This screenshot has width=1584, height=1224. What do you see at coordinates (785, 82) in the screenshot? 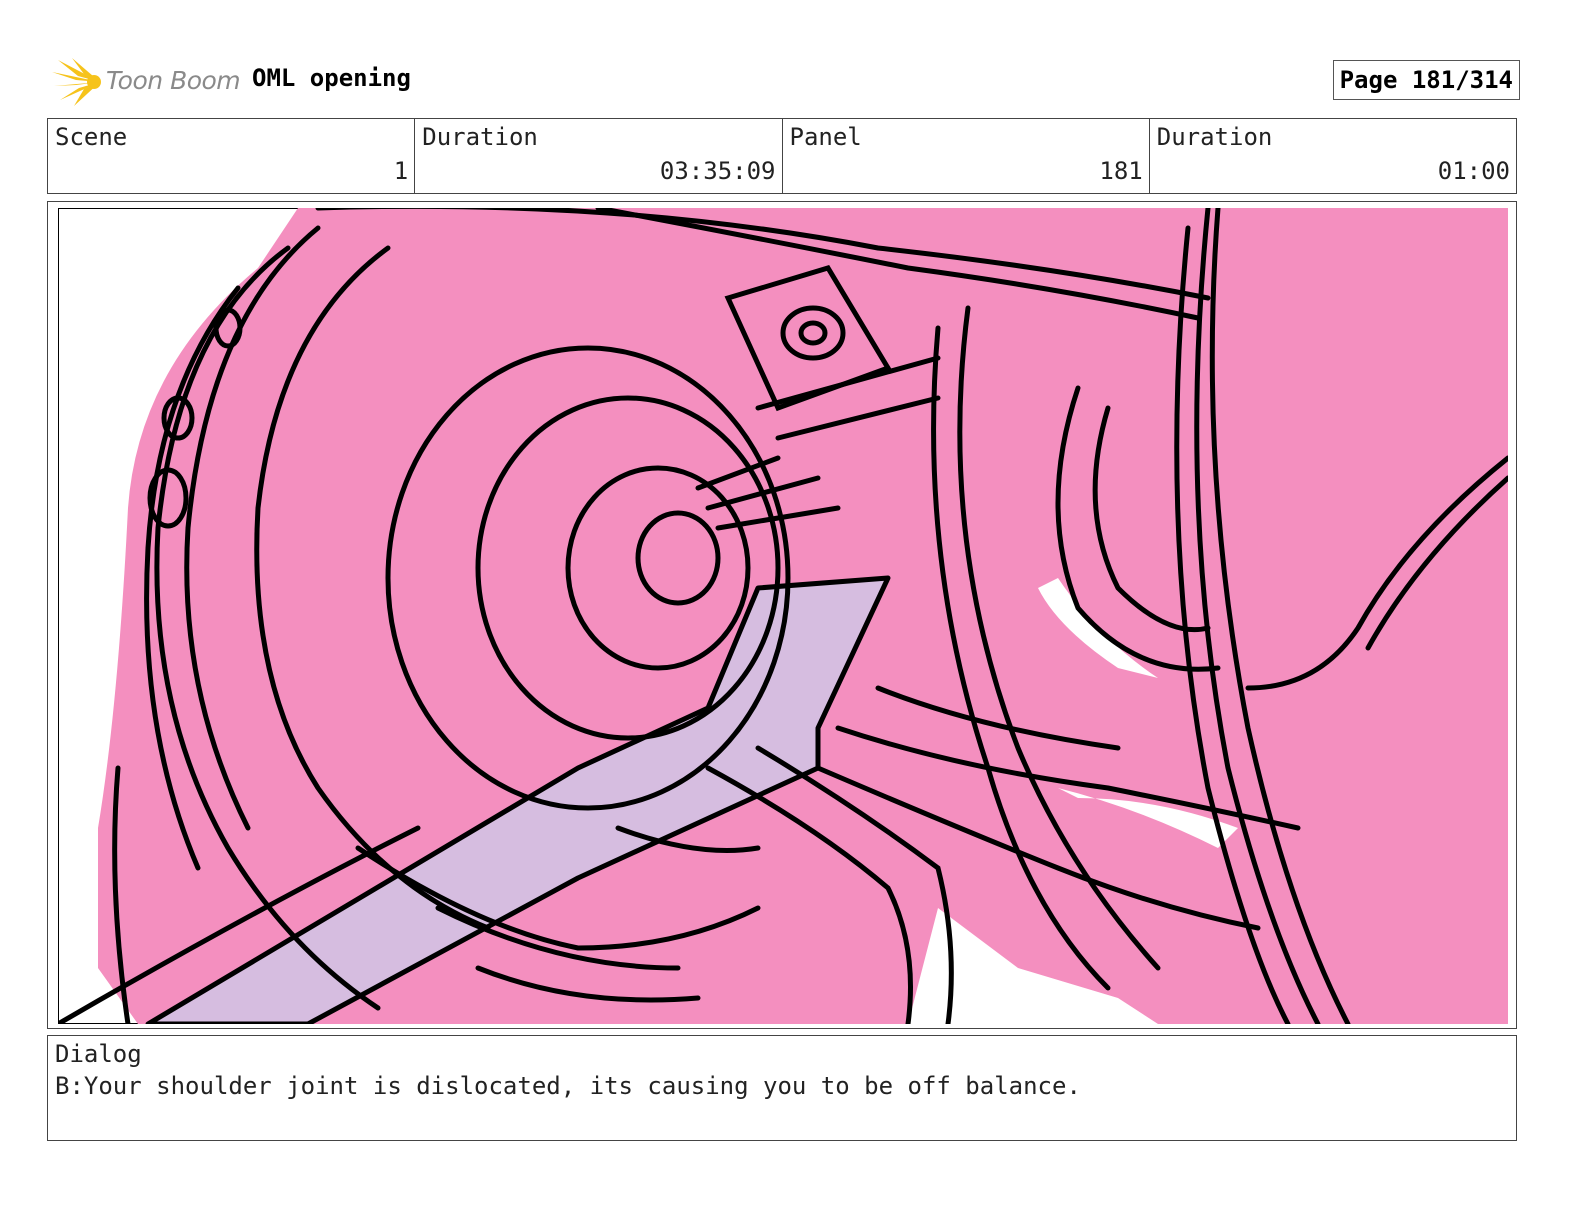
I see `page-header: Toon Boom OML opening Page 181/314` at bounding box center [785, 82].